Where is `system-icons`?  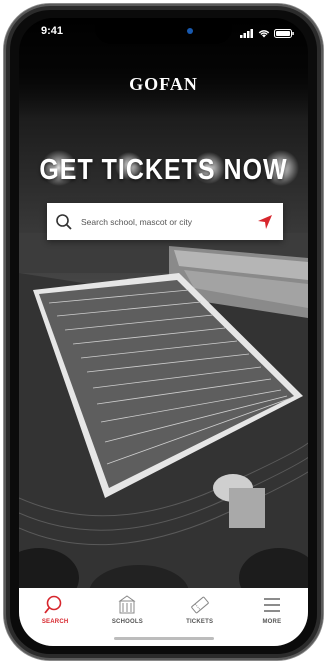
system-icons is located at coordinates (267, 34).